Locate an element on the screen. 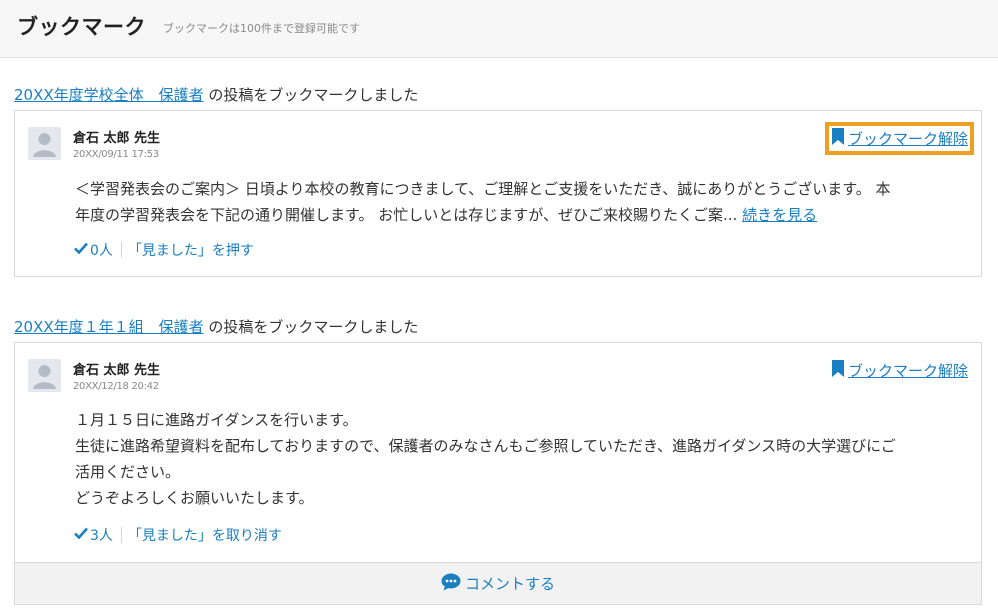 The width and height of the screenshot is (998, 613). body-line: 活用ください。 is located at coordinates (128, 472).